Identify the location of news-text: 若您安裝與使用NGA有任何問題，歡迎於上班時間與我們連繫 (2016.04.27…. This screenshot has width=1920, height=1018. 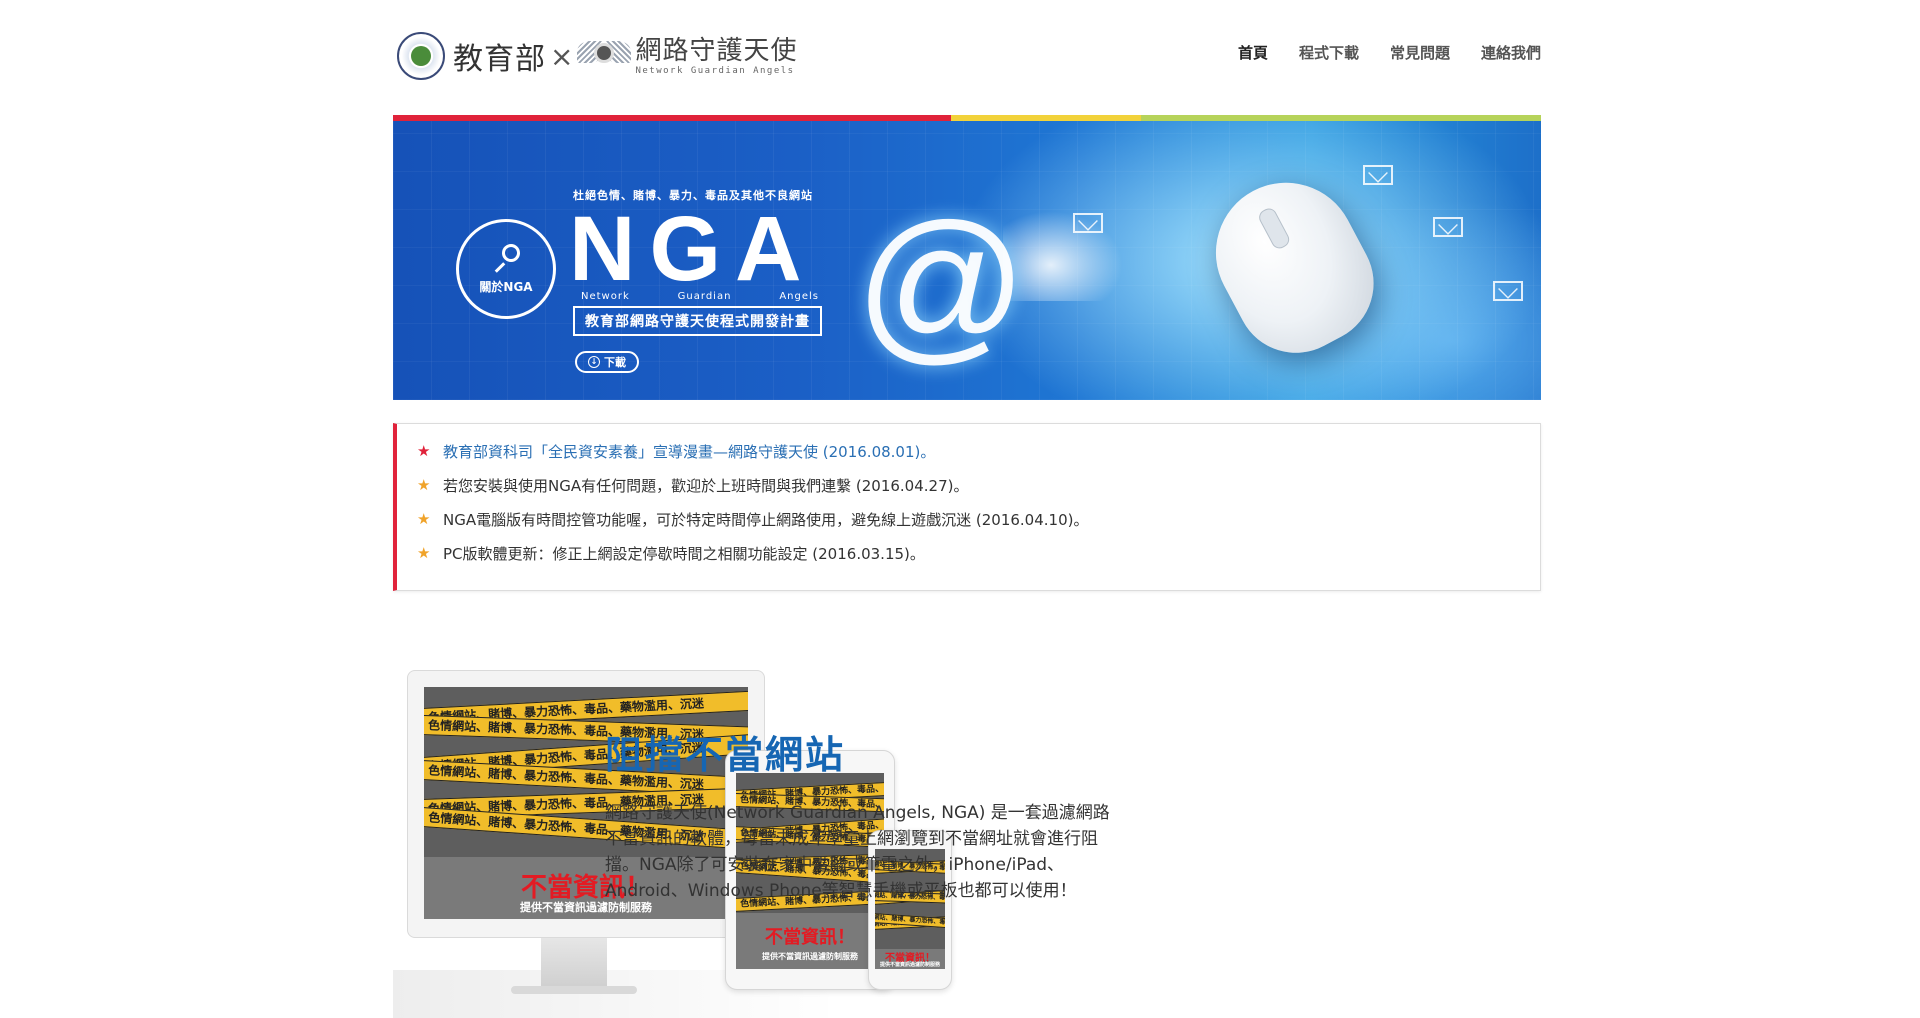
(706, 485).